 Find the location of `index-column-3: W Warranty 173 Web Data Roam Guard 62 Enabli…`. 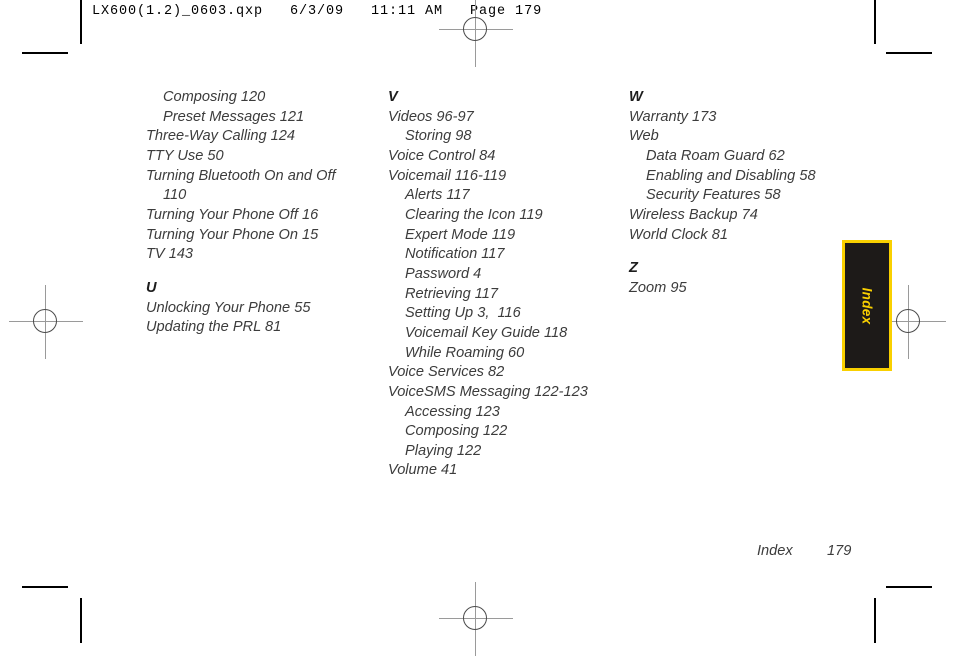

index-column-3: W Warranty 173 Web Data Roam Guard 62 Enabli… is located at coordinates (736, 193).